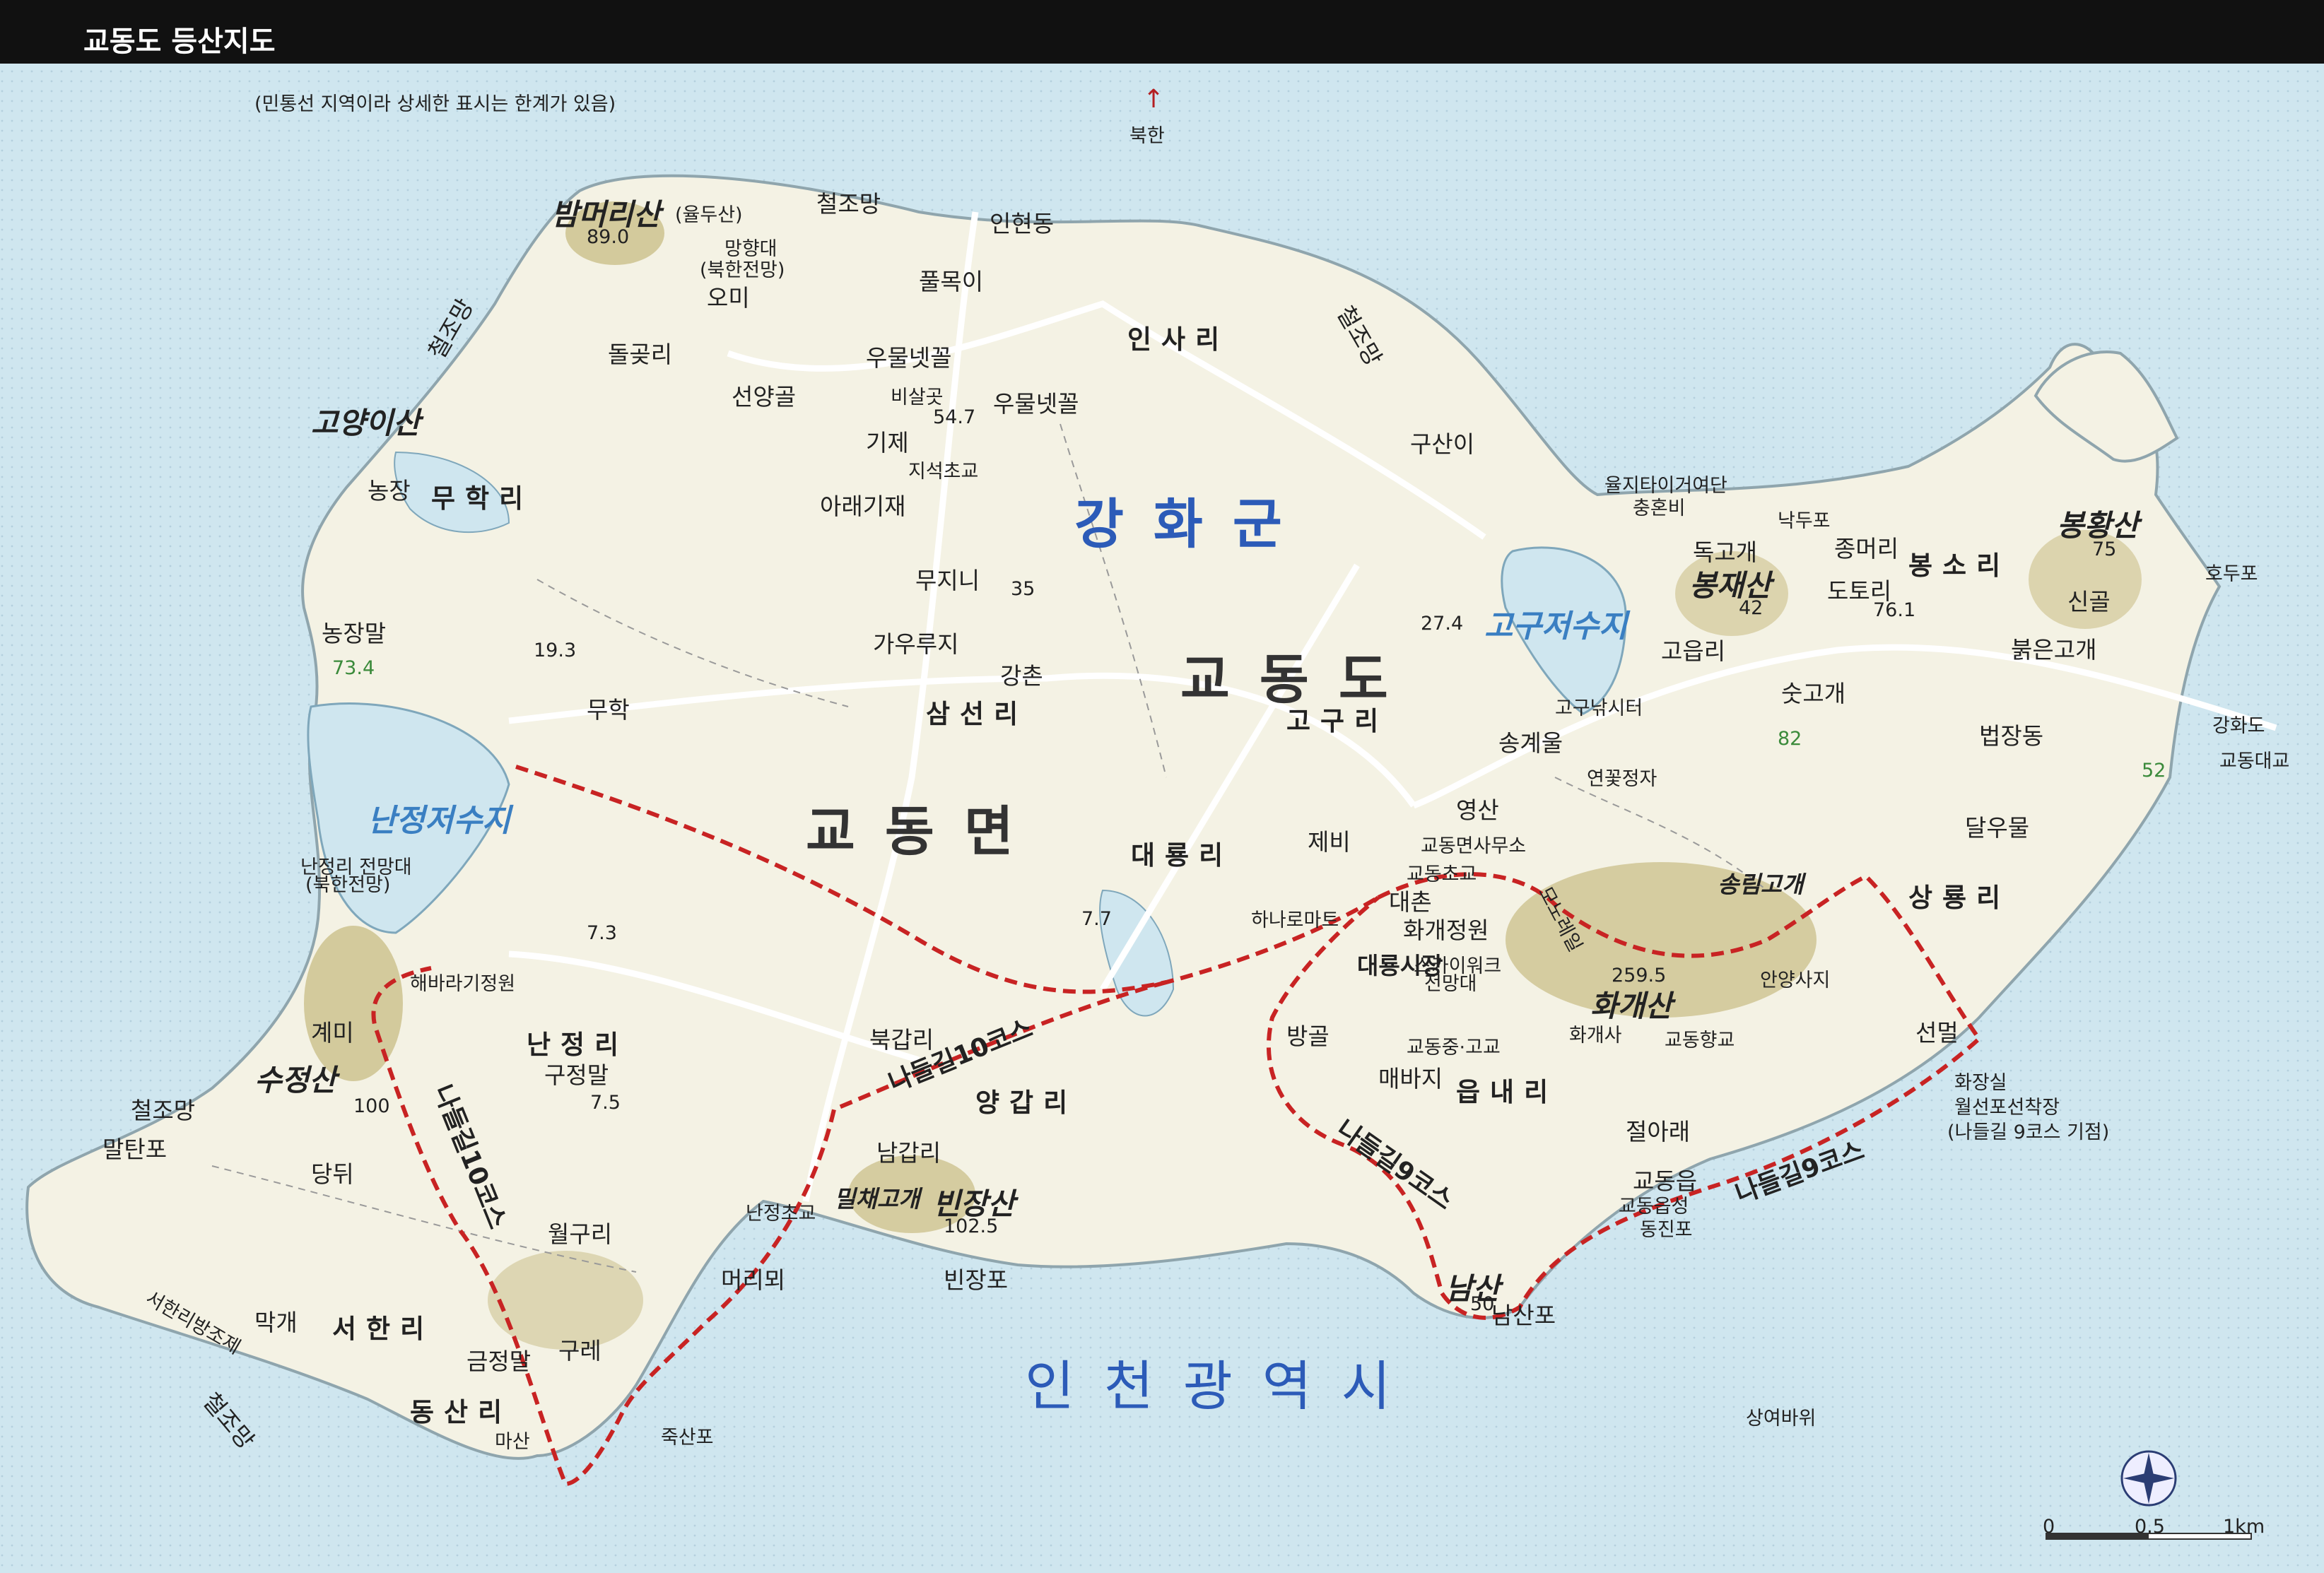 This screenshot has height=1573, width=2324. Describe the element at coordinates (1442, 875) in the screenshot. I see `place-gyodong-school: 교동초교` at that location.